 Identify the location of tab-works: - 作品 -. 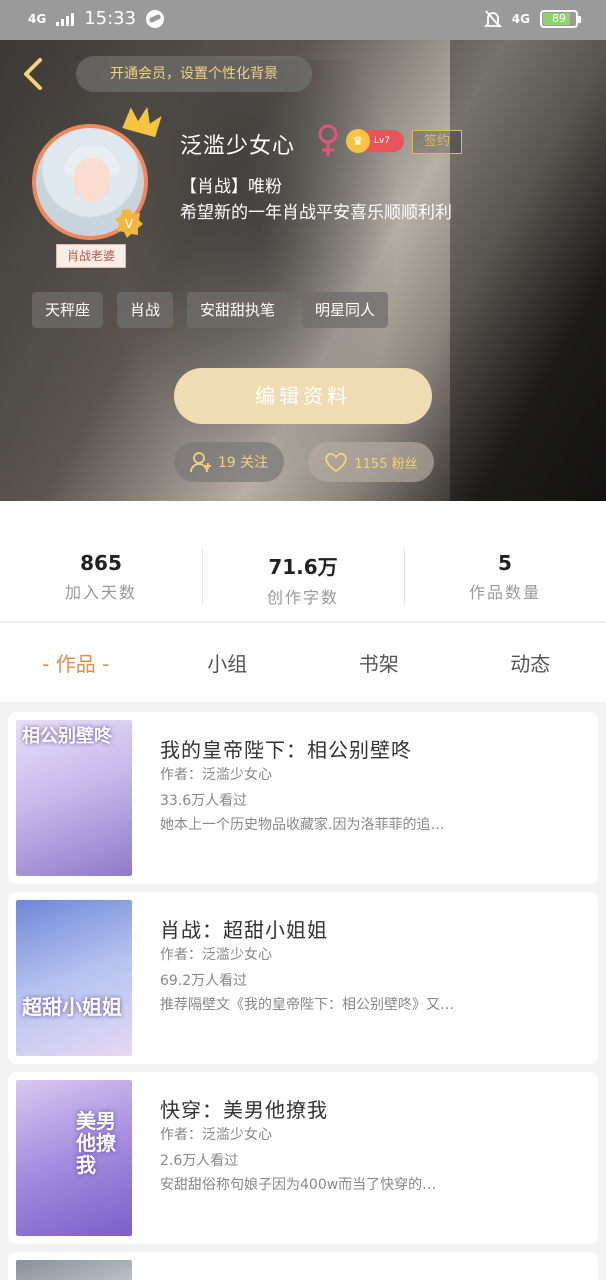
(76, 662).